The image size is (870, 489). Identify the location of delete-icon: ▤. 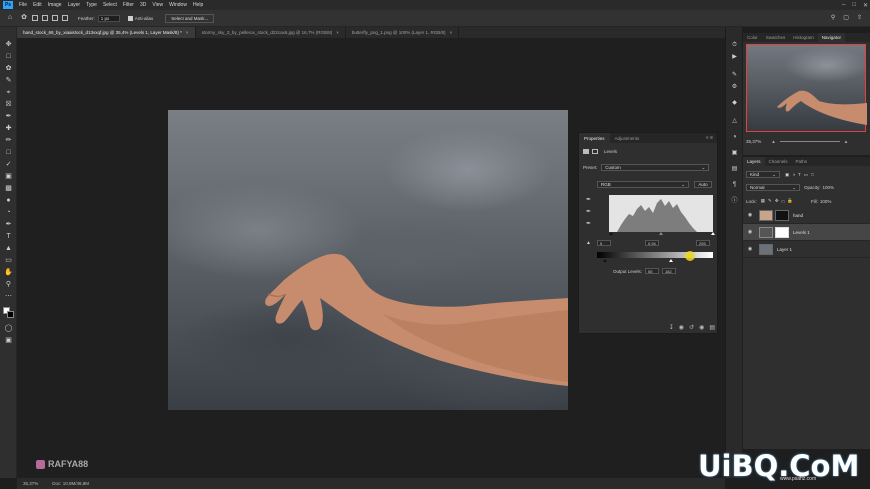
(712, 327).